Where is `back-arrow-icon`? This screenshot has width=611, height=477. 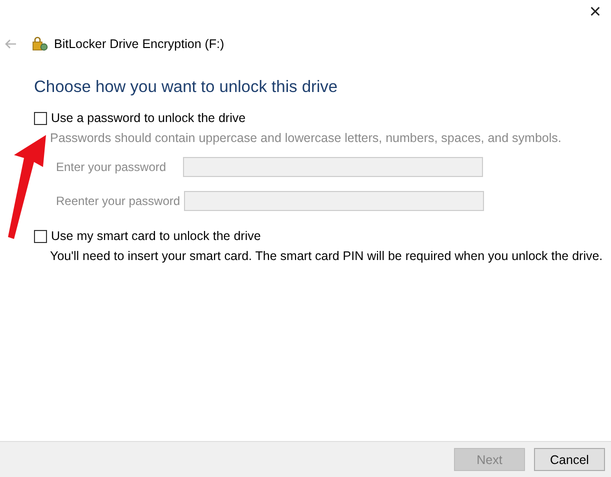 back-arrow-icon is located at coordinates (11, 44).